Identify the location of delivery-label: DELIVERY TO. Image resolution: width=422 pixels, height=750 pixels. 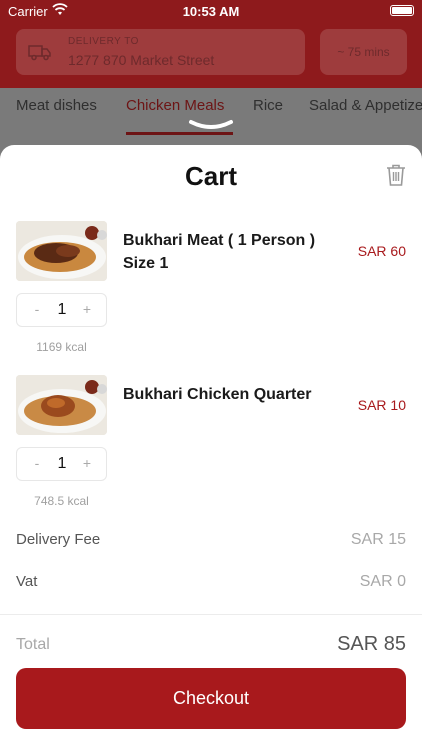
(103, 41).